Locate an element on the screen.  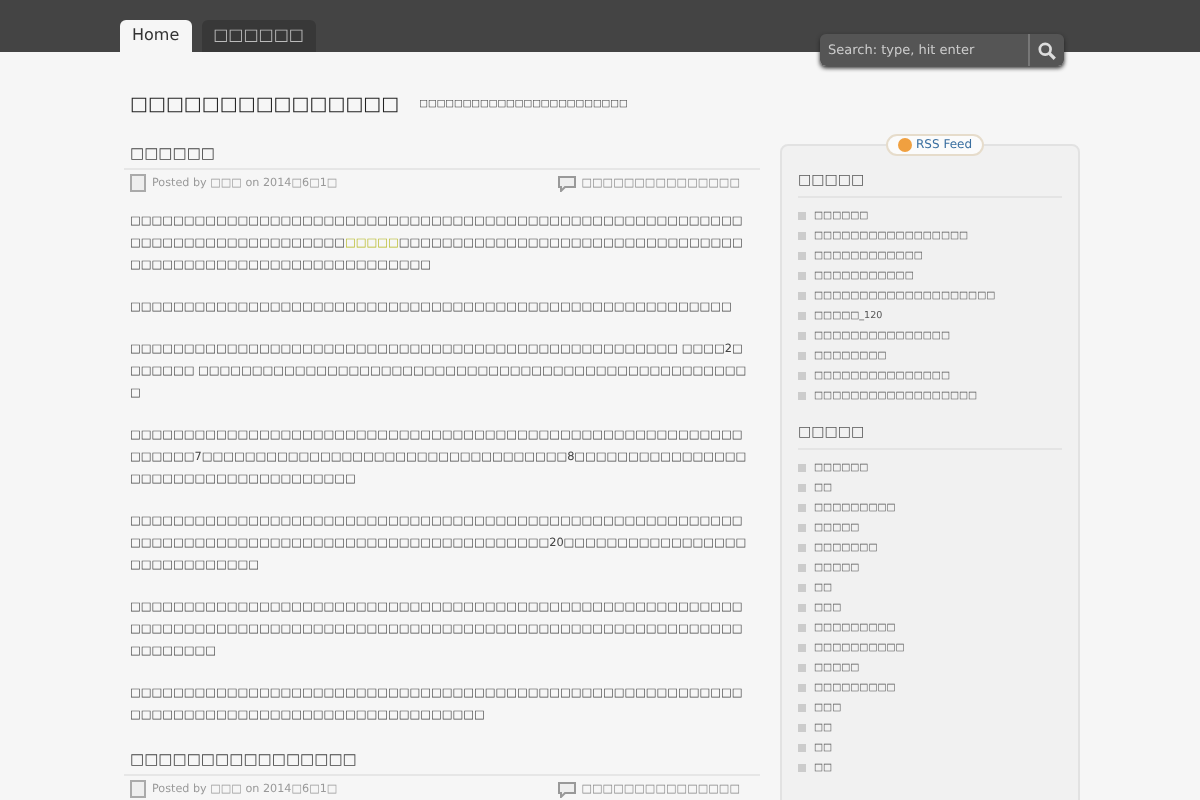
nav-tab: Home is located at coordinates (156, 36).